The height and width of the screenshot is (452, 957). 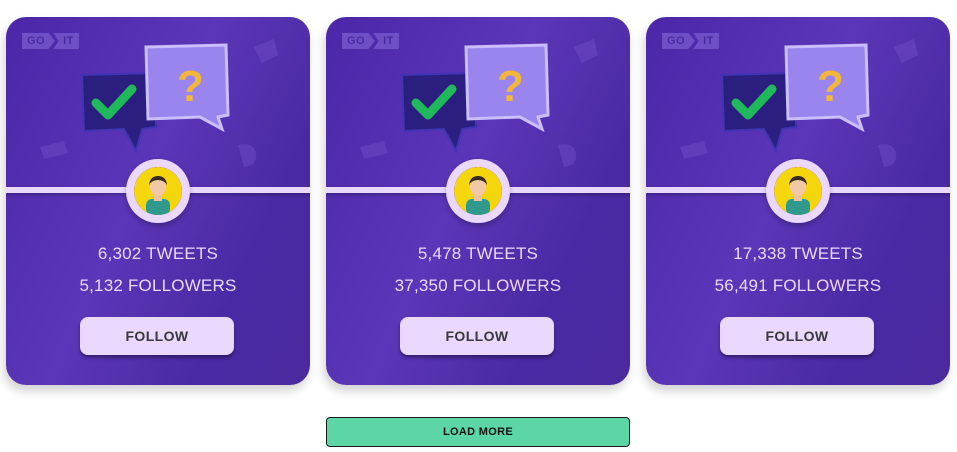 I want to click on tweets-count: 5,478 TWEETS, so click(x=478, y=253).